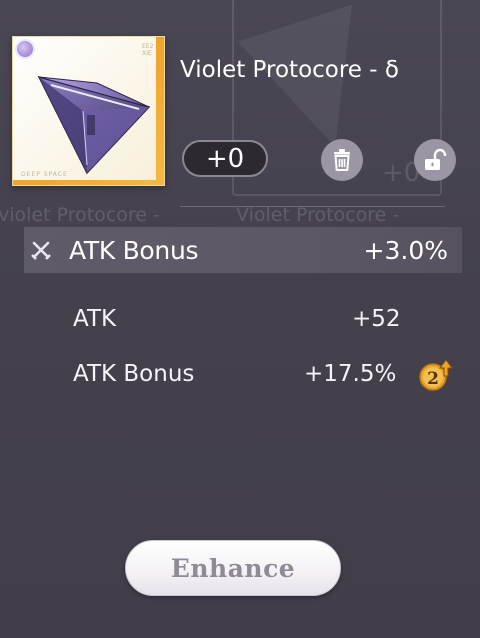  I want to click on background-ghost-name-right: Violet Protocore -, so click(318, 215).